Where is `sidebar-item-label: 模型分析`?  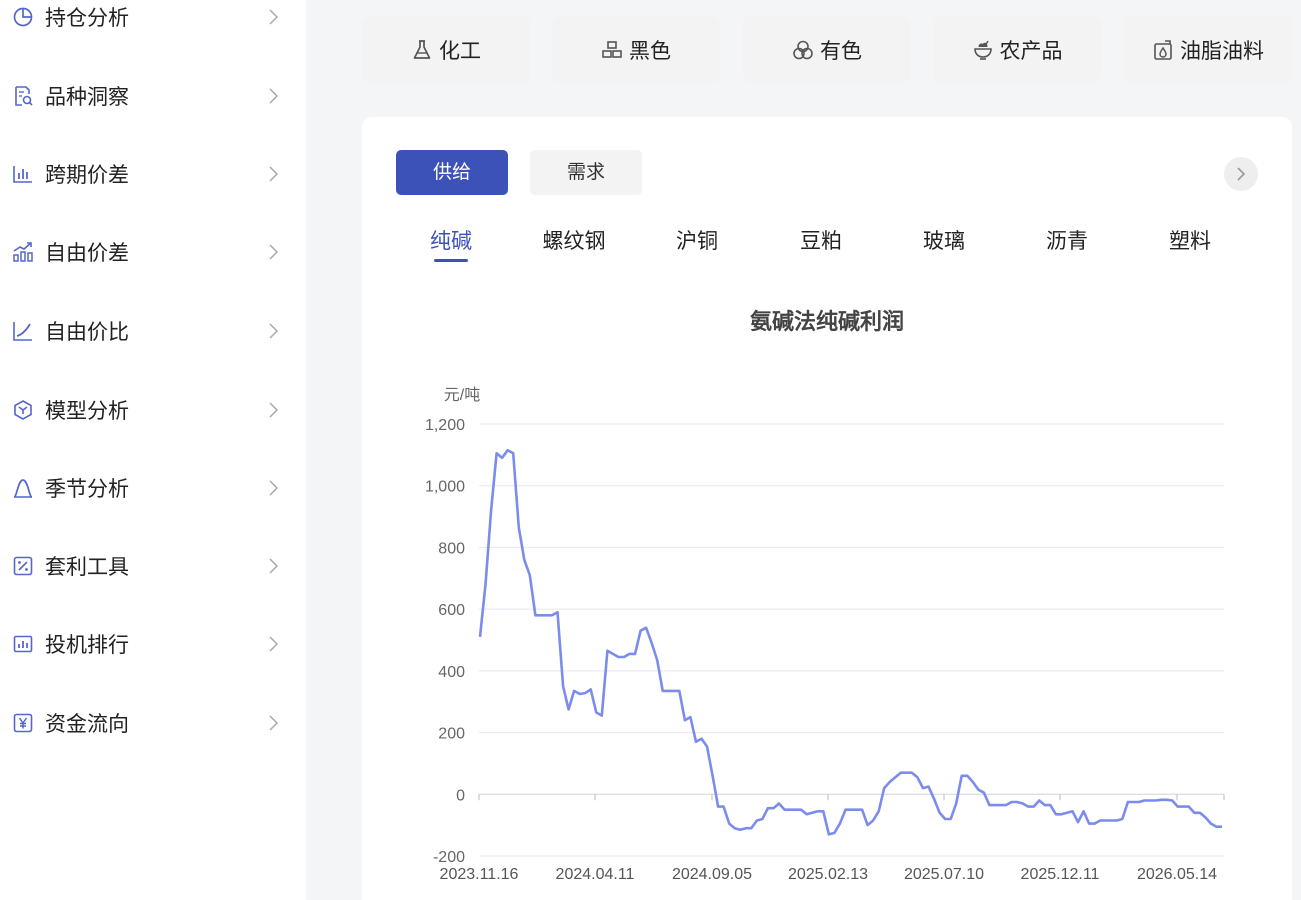 sidebar-item-label: 模型分析 is located at coordinates (87, 411).